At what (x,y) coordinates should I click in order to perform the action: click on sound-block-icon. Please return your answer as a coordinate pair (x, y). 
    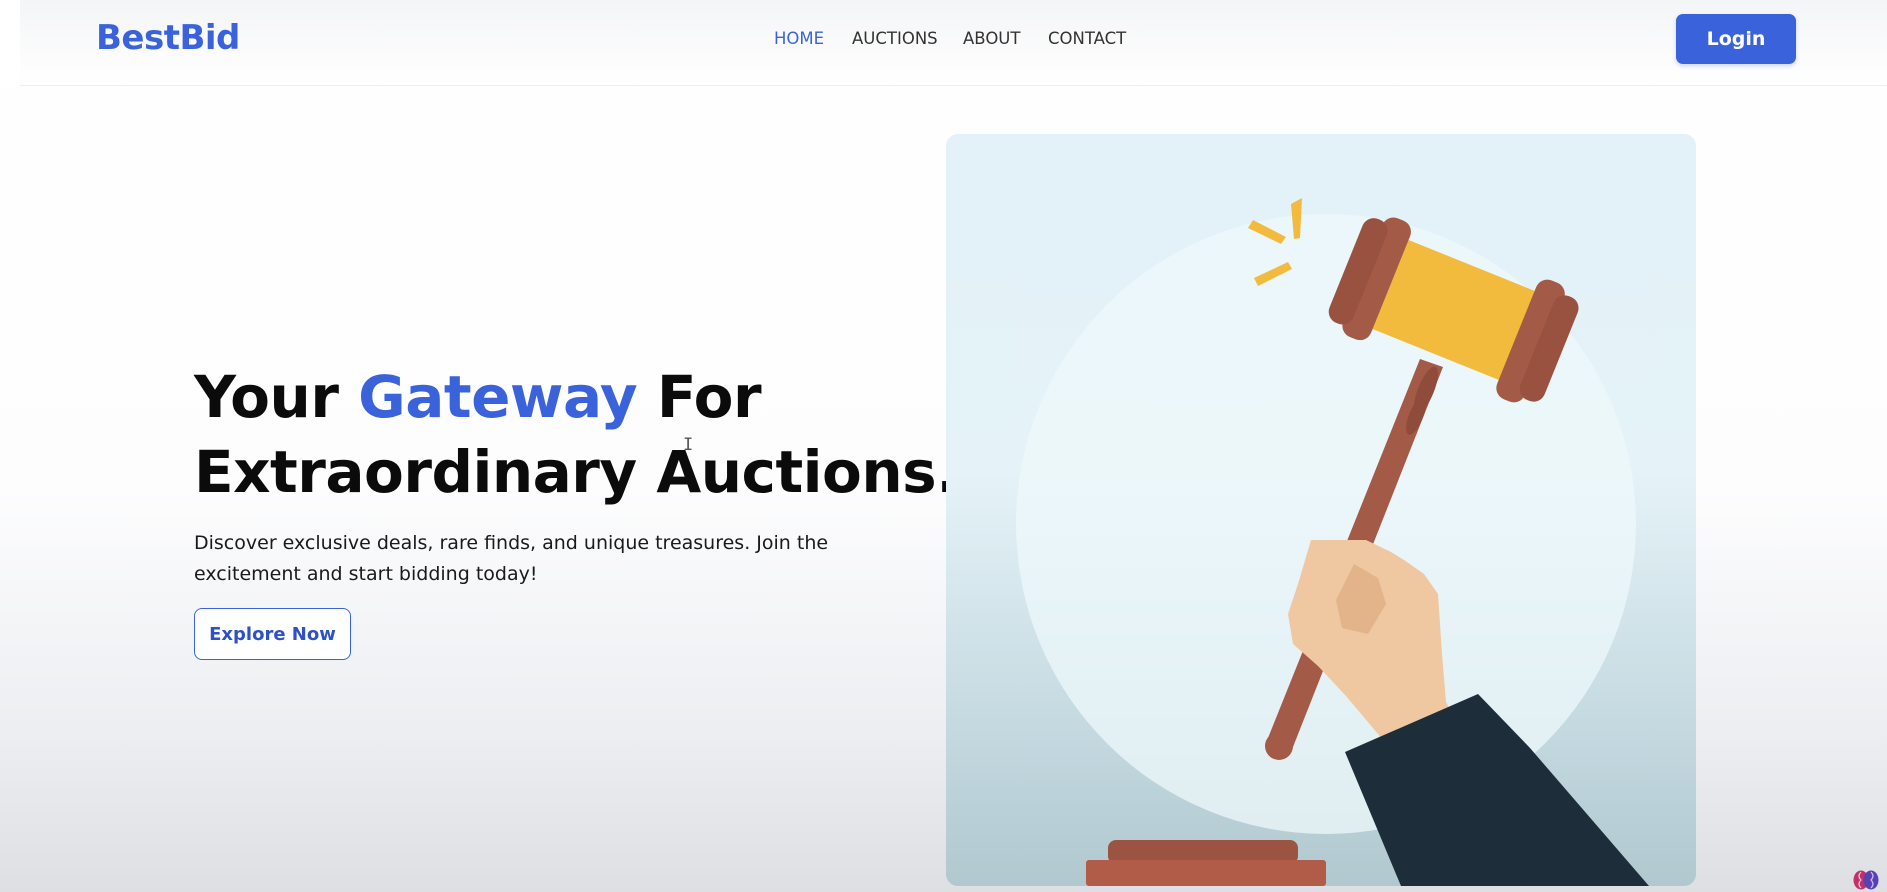
    Looking at the image, I should click on (1206, 863).